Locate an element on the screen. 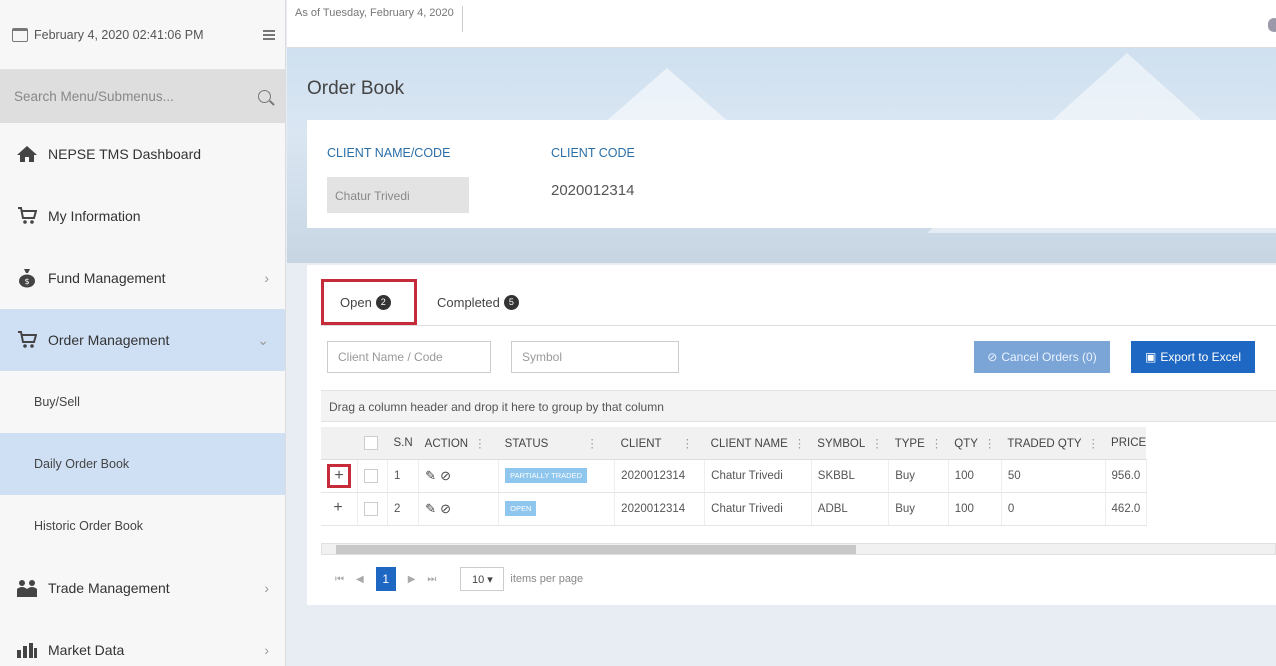 The width and height of the screenshot is (1276, 666). column-header-sn: S.N is located at coordinates (403, 443).